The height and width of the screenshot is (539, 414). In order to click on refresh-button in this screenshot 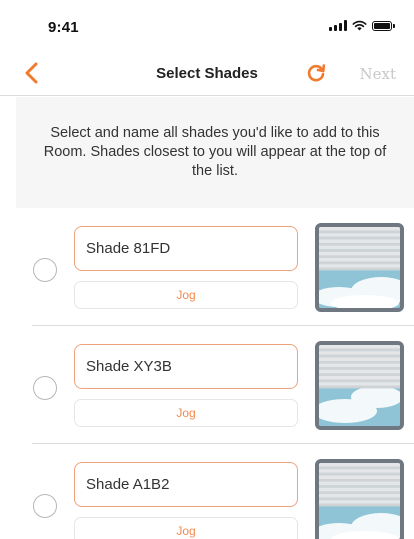, I will do `click(316, 73)`.